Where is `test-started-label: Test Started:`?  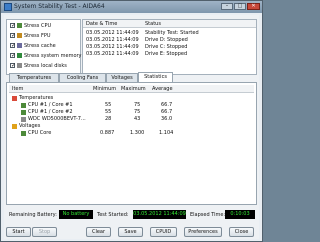 test-started-label: Test Started: is located at coordinates (113, 215).